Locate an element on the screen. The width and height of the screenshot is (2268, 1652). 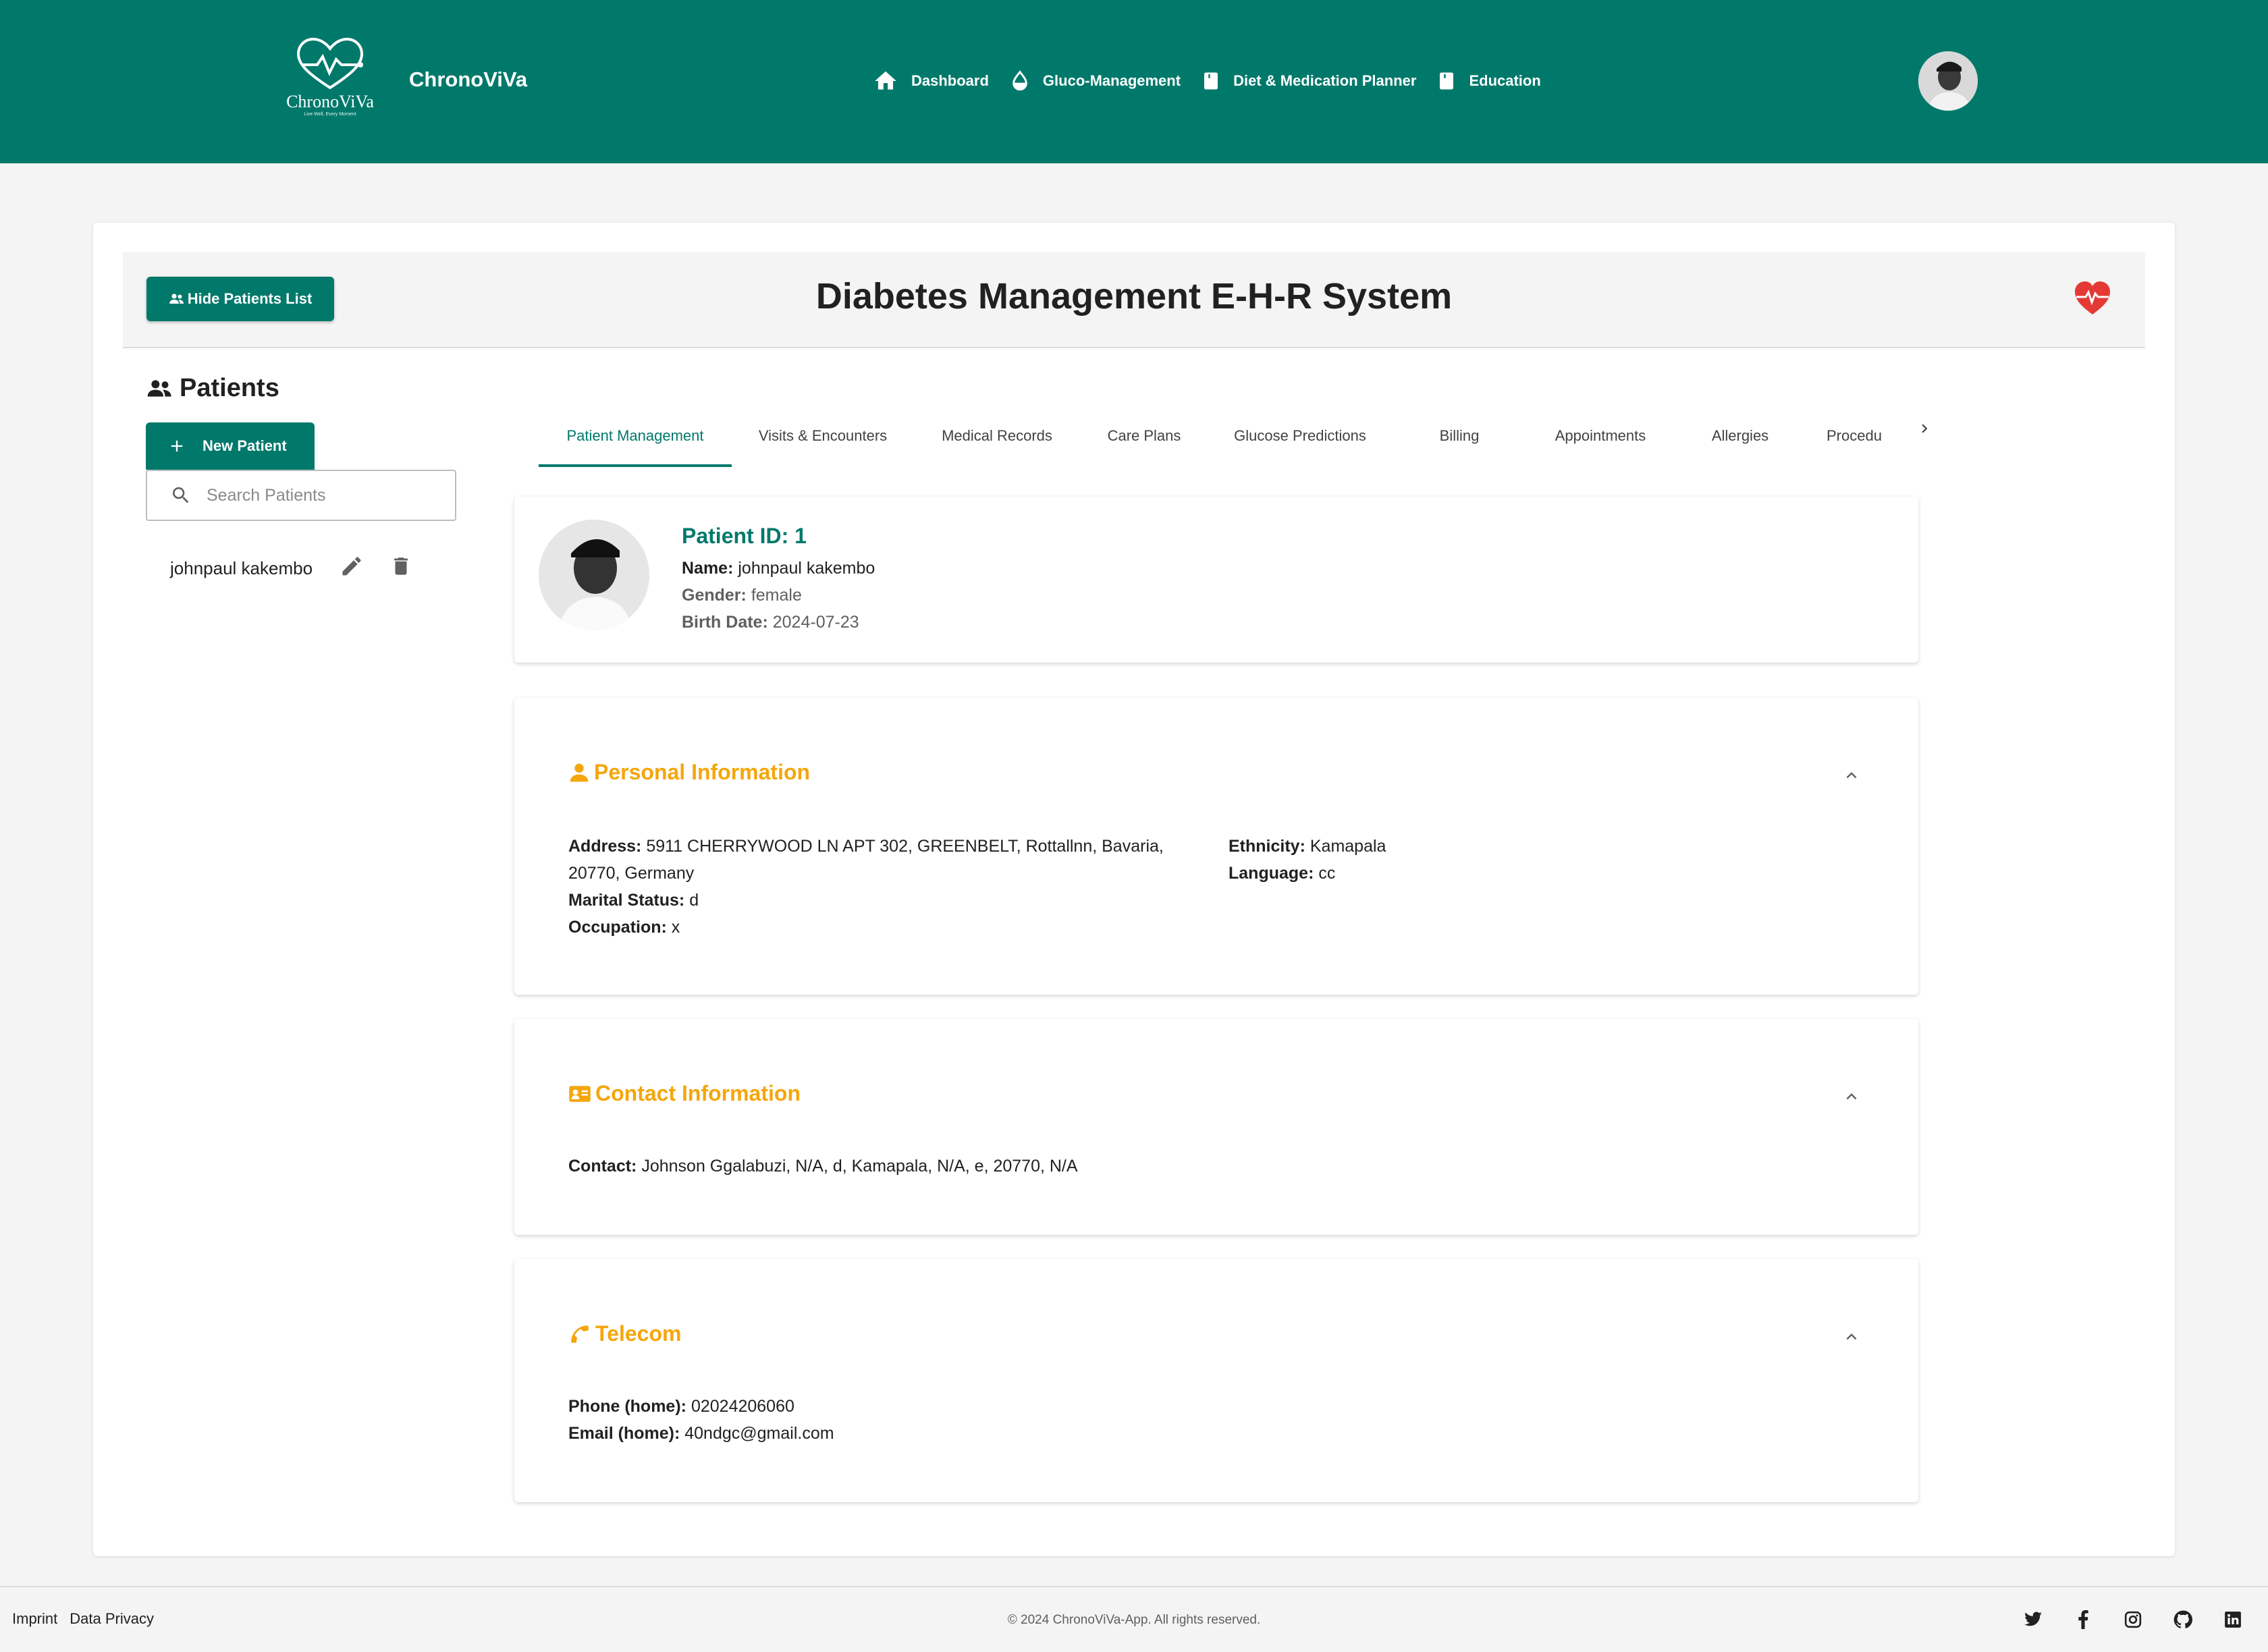
personal-information-header: Personal Information is located at coordinates (689, 772).